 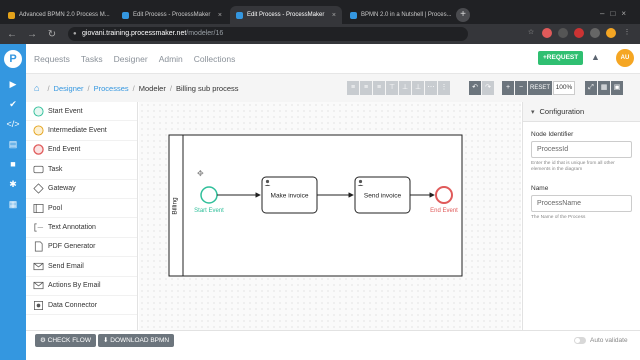 What do you see at coordinates (171, 59) in the screenshot?
I see `nav-admin: Admin` at bounding box center [171, 59].